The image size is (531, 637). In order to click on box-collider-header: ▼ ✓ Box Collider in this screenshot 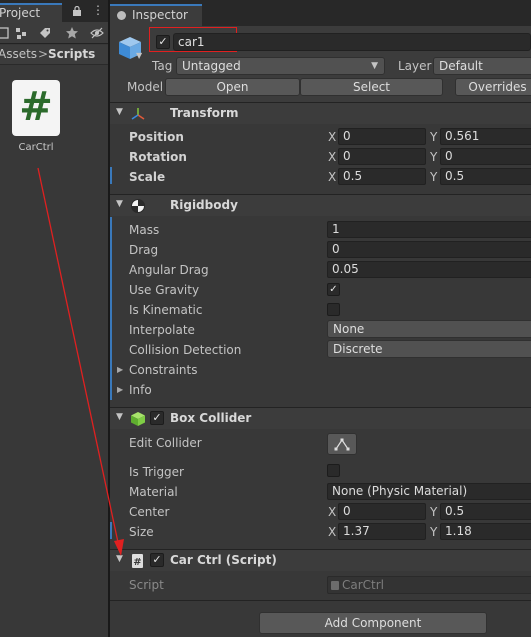, I will do `click(320, 418)`.